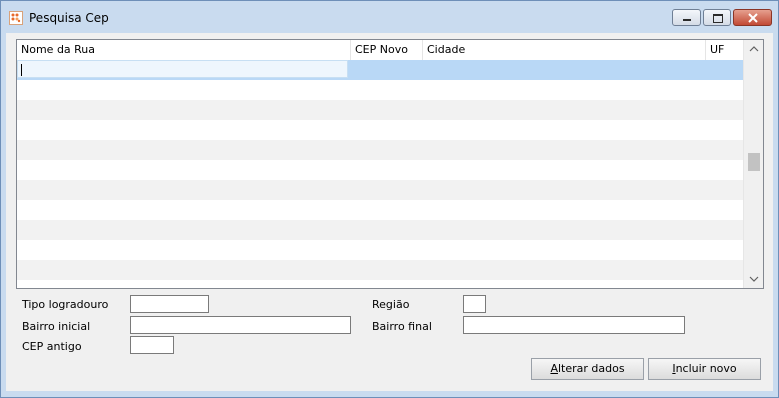 The width and height of the screenshot is (779, 398). Describe the element at coordinates (574, 325) in the screenshot. I see `bairro-final-field` at that location.